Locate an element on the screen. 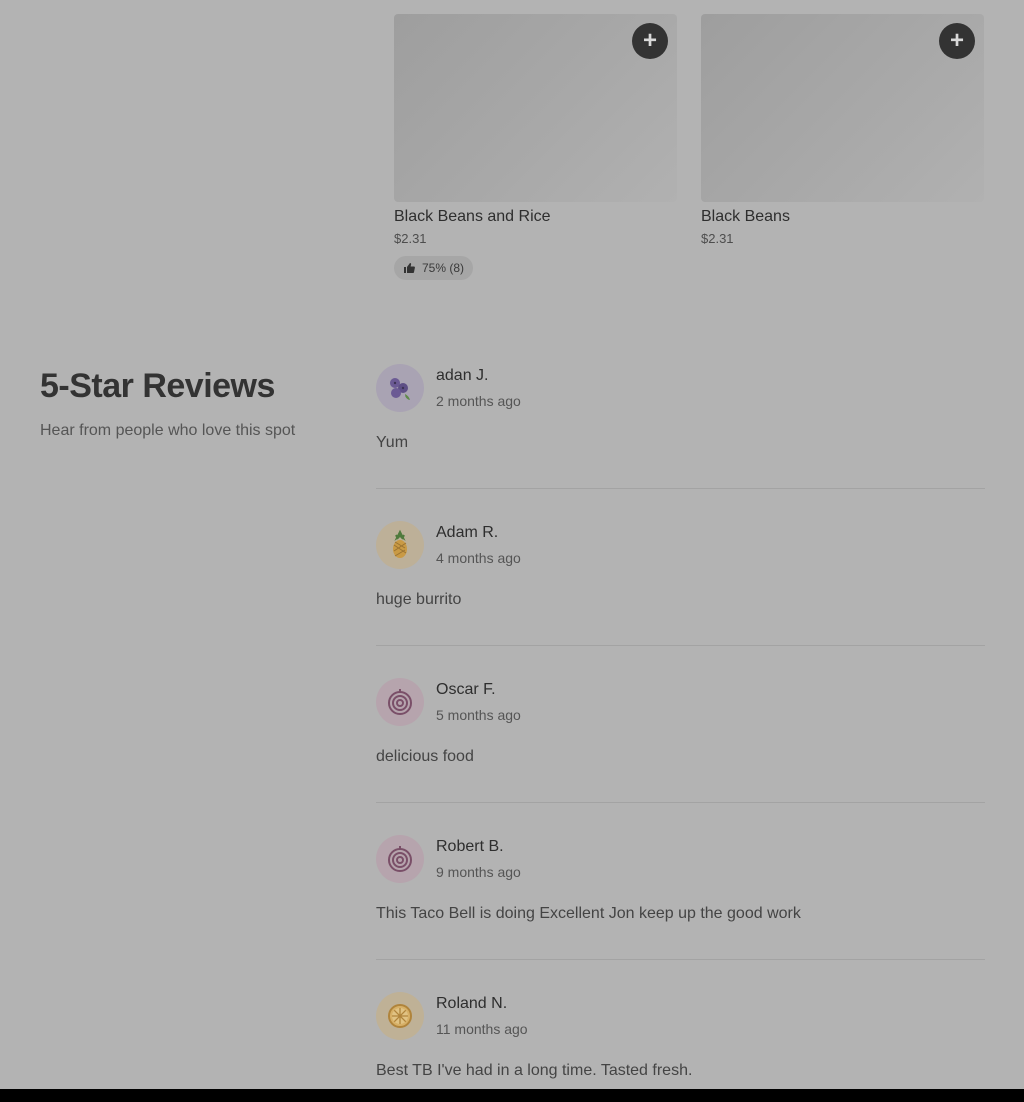  orange-slice-icon is located at coordinates (400, 1016).